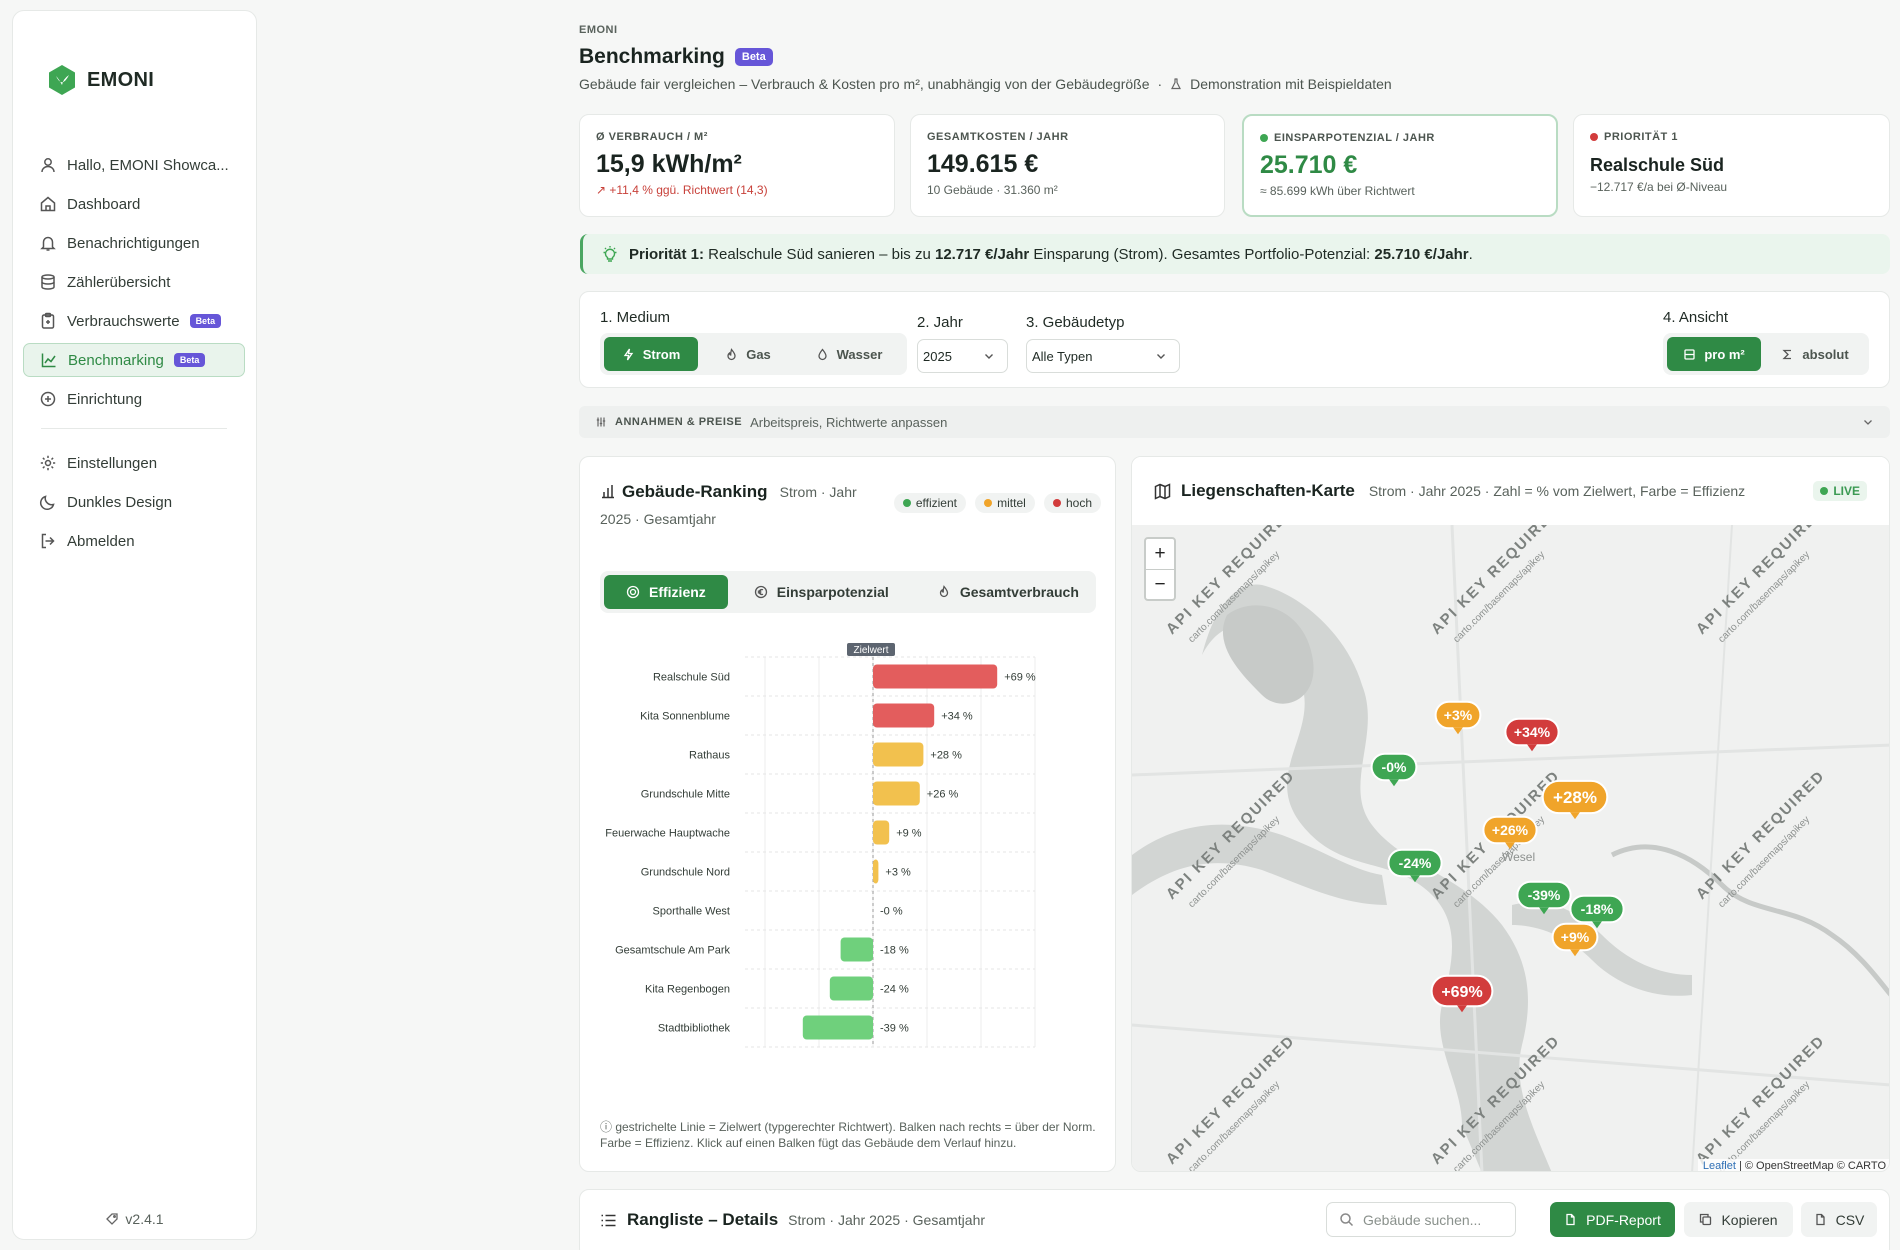 Image resolution: width=1900 pixels, height=1250 pixels. I want to click on kpi-value: 15,9 kWh/m², so click(669, 164).